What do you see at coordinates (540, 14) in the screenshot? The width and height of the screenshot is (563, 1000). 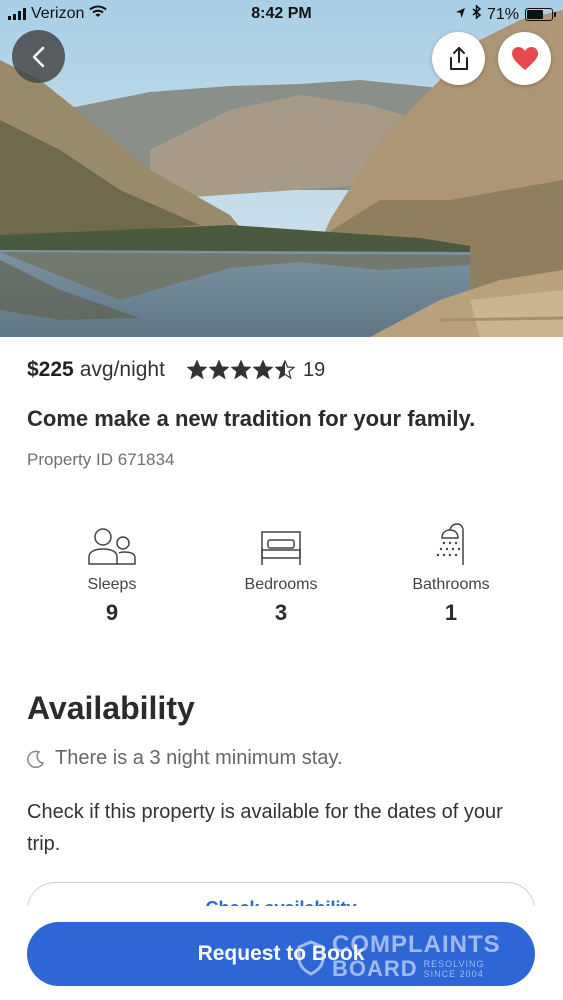 I see `battery-icon` at bounding box center [540, 14].